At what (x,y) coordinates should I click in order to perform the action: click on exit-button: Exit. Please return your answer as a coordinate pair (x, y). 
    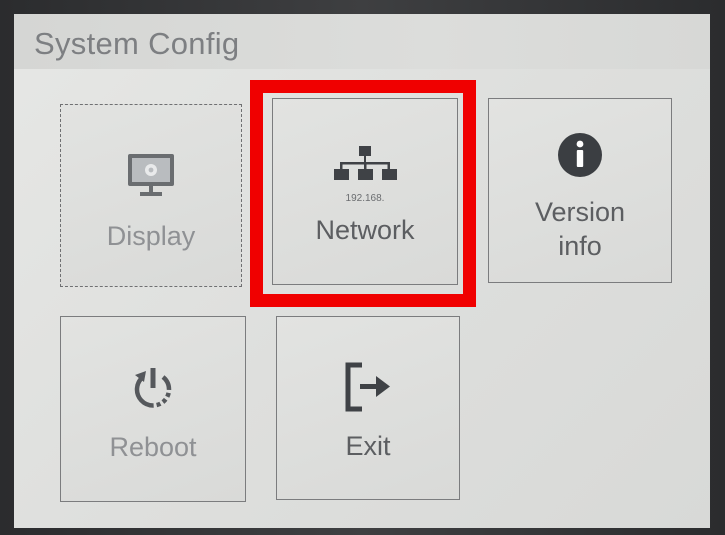
    Looking at the image, I should click on (368, 408).